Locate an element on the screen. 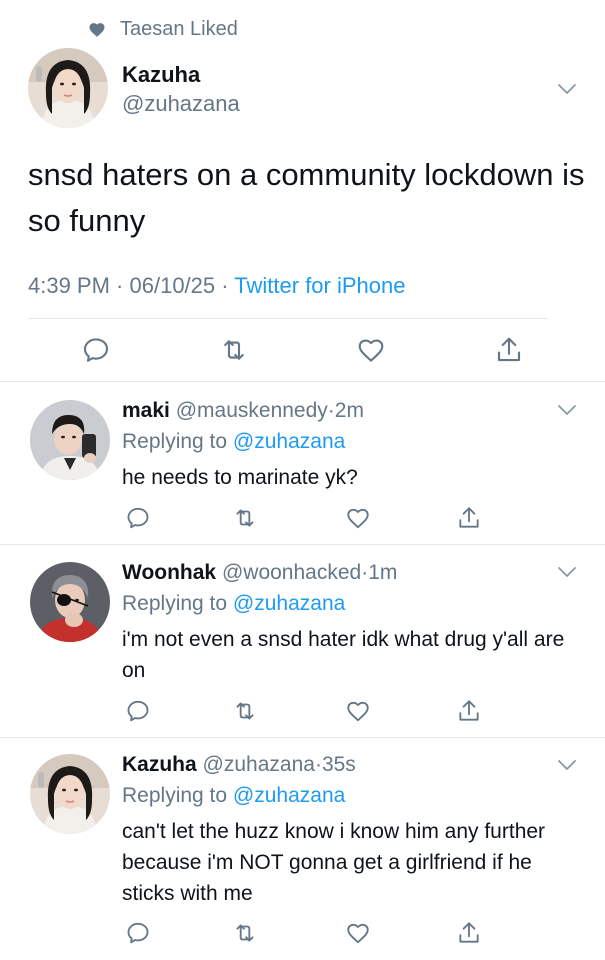  reply-header: maki @mauskennedy·2m is located at coordinates (243, 411).